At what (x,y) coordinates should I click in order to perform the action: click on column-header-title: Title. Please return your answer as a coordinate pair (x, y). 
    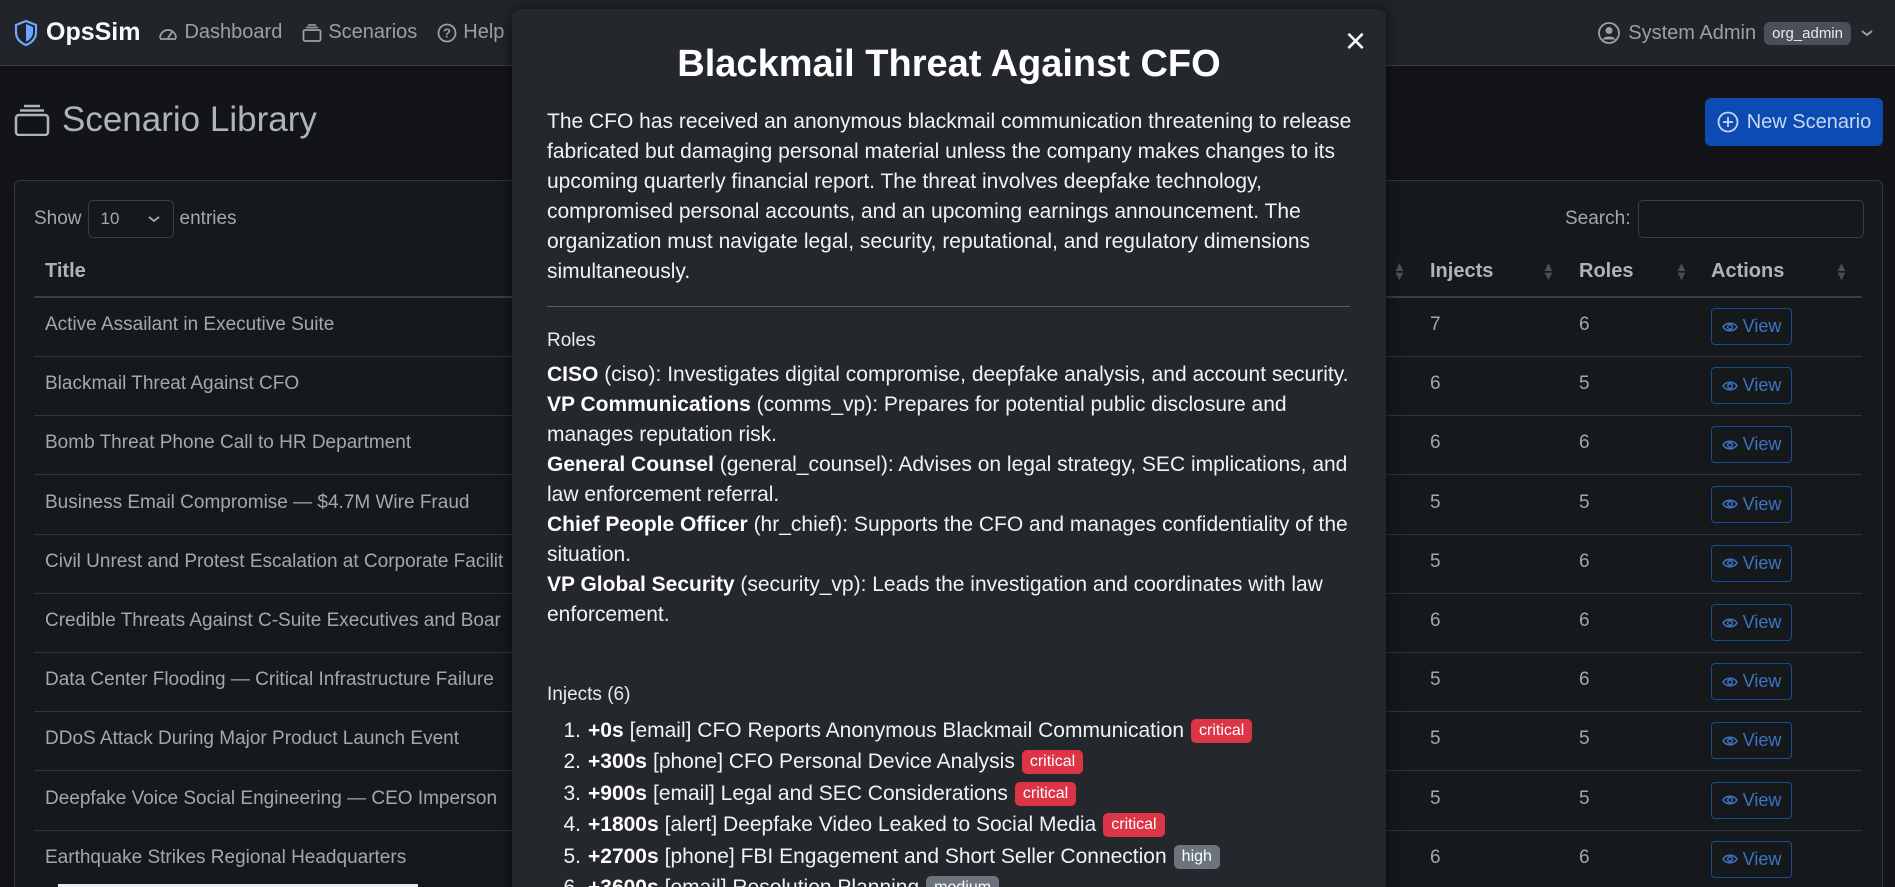
    Looking at the image, I should click on (65, 271).